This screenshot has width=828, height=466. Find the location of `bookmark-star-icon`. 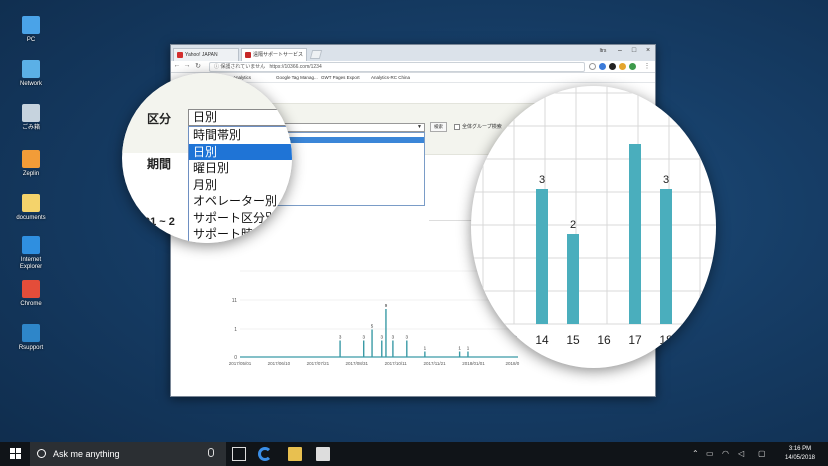

bookmark-star-icon is located at coordinates (592, 66).